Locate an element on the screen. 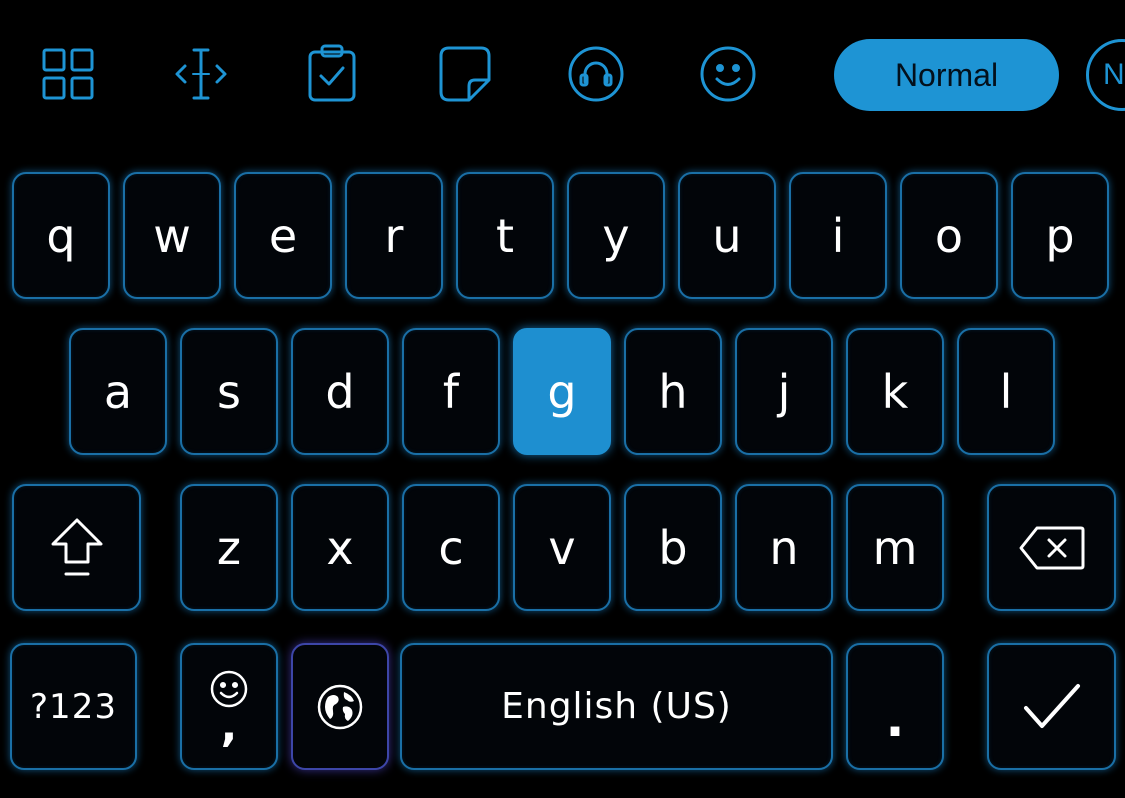 This screenshot has height=798, width=1125. key-label: z is located at coordinates (229, 547).